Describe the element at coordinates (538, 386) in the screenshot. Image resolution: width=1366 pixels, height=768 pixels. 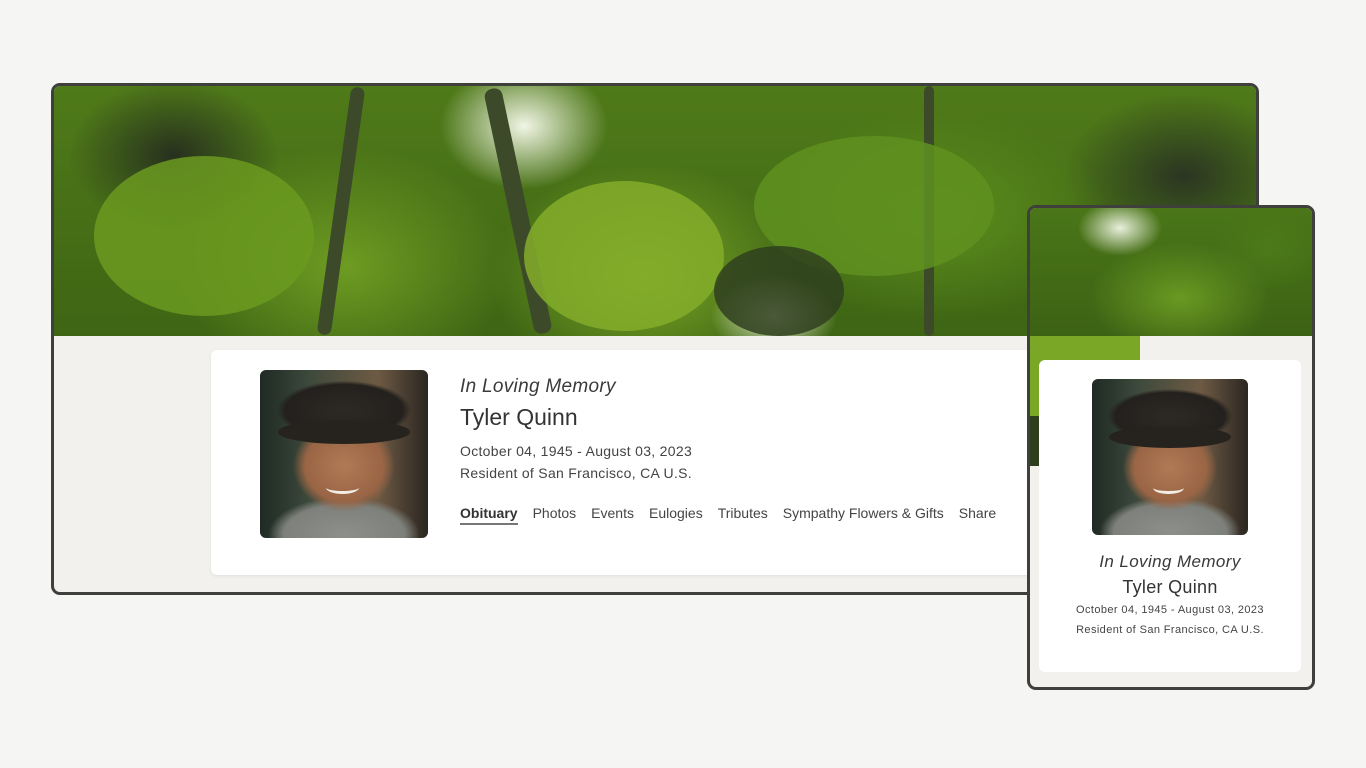
I see `memorial-heading: In Loving Memory` at that location.